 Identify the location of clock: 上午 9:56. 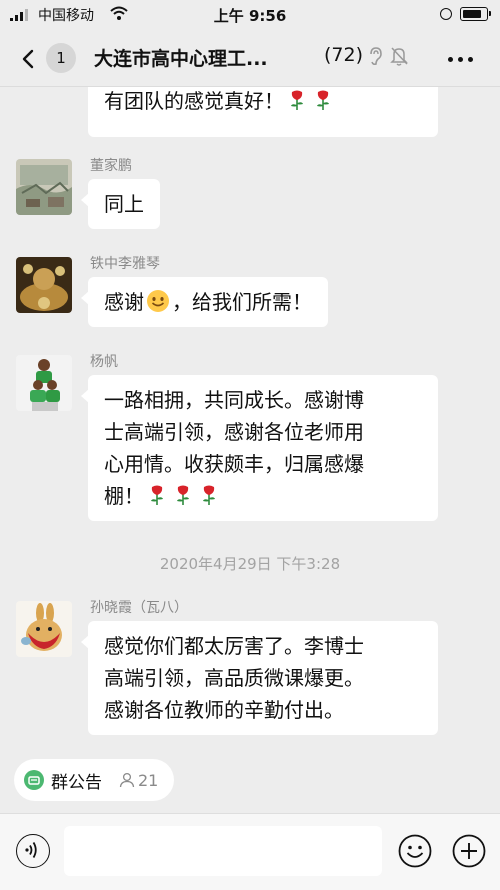
(250, 16).